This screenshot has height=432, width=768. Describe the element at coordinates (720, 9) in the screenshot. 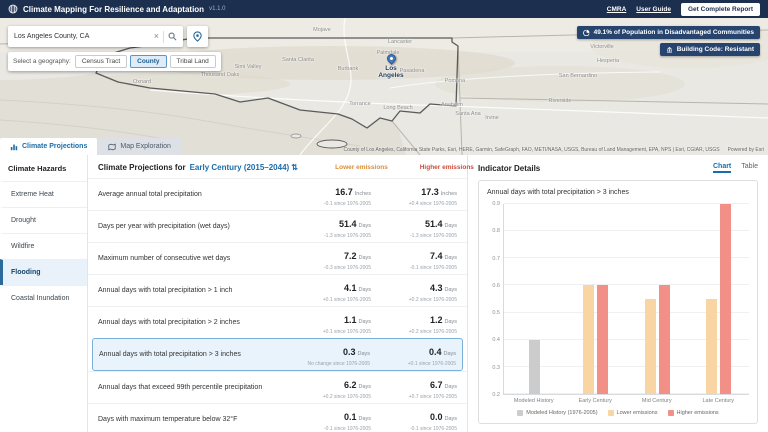

I see `get-complete-report-button: Get Complete Report` at that location.